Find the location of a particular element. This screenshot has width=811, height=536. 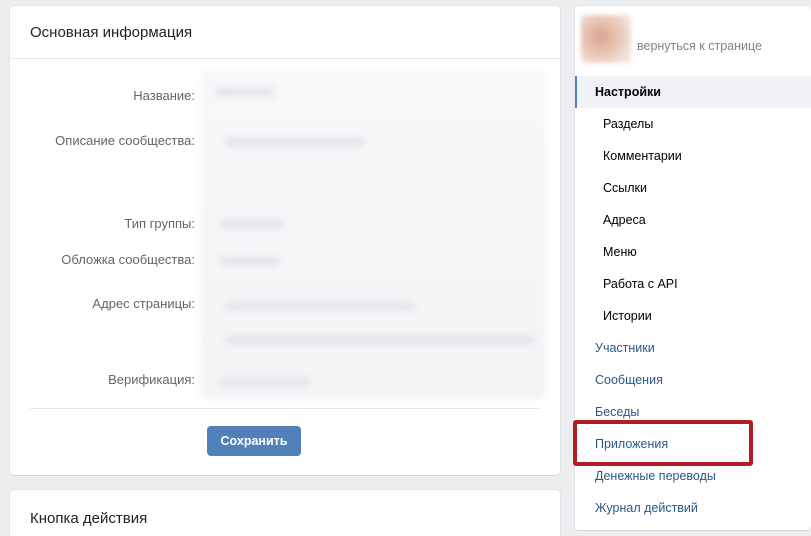

field-label-cover: Обложка сообщества: is located at coordinates (128, 259).